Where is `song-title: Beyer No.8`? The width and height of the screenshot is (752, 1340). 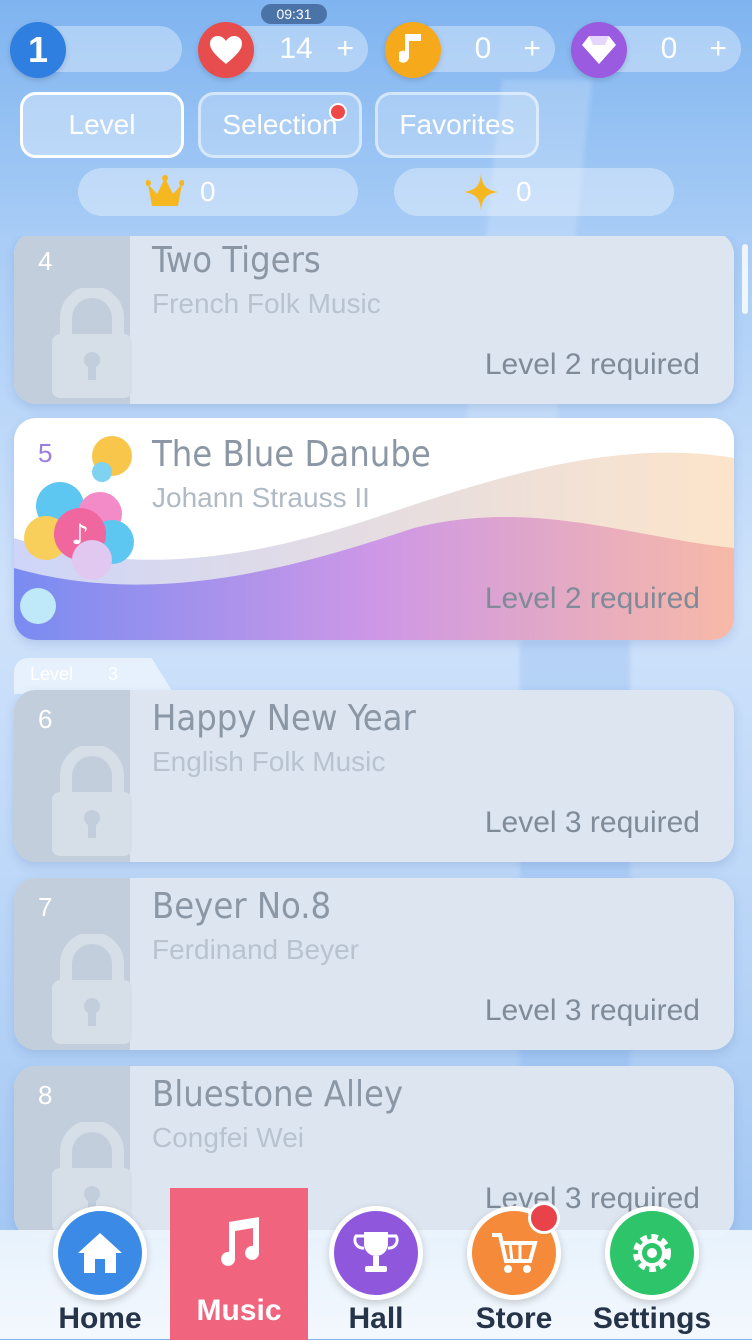
song-title: Beyer No.8 is located at coordinates (242, 906).